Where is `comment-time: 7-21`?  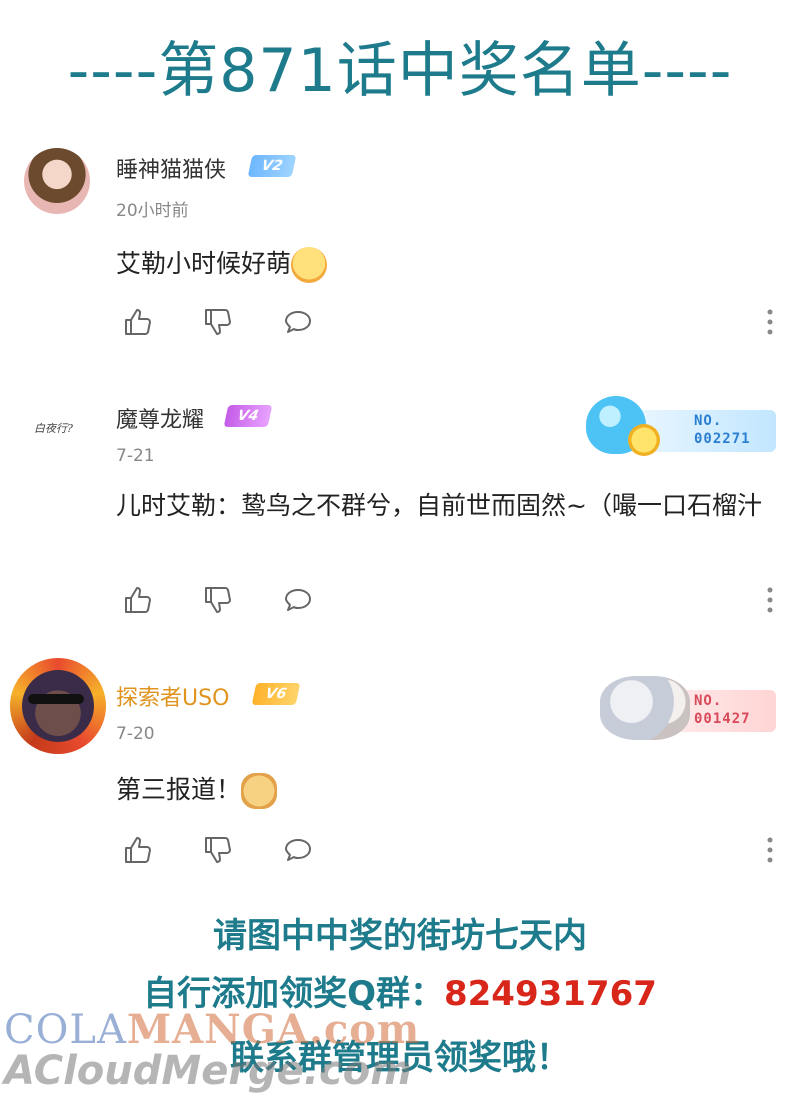
comment-time: 7-21 is located at coordinates (135, 456).